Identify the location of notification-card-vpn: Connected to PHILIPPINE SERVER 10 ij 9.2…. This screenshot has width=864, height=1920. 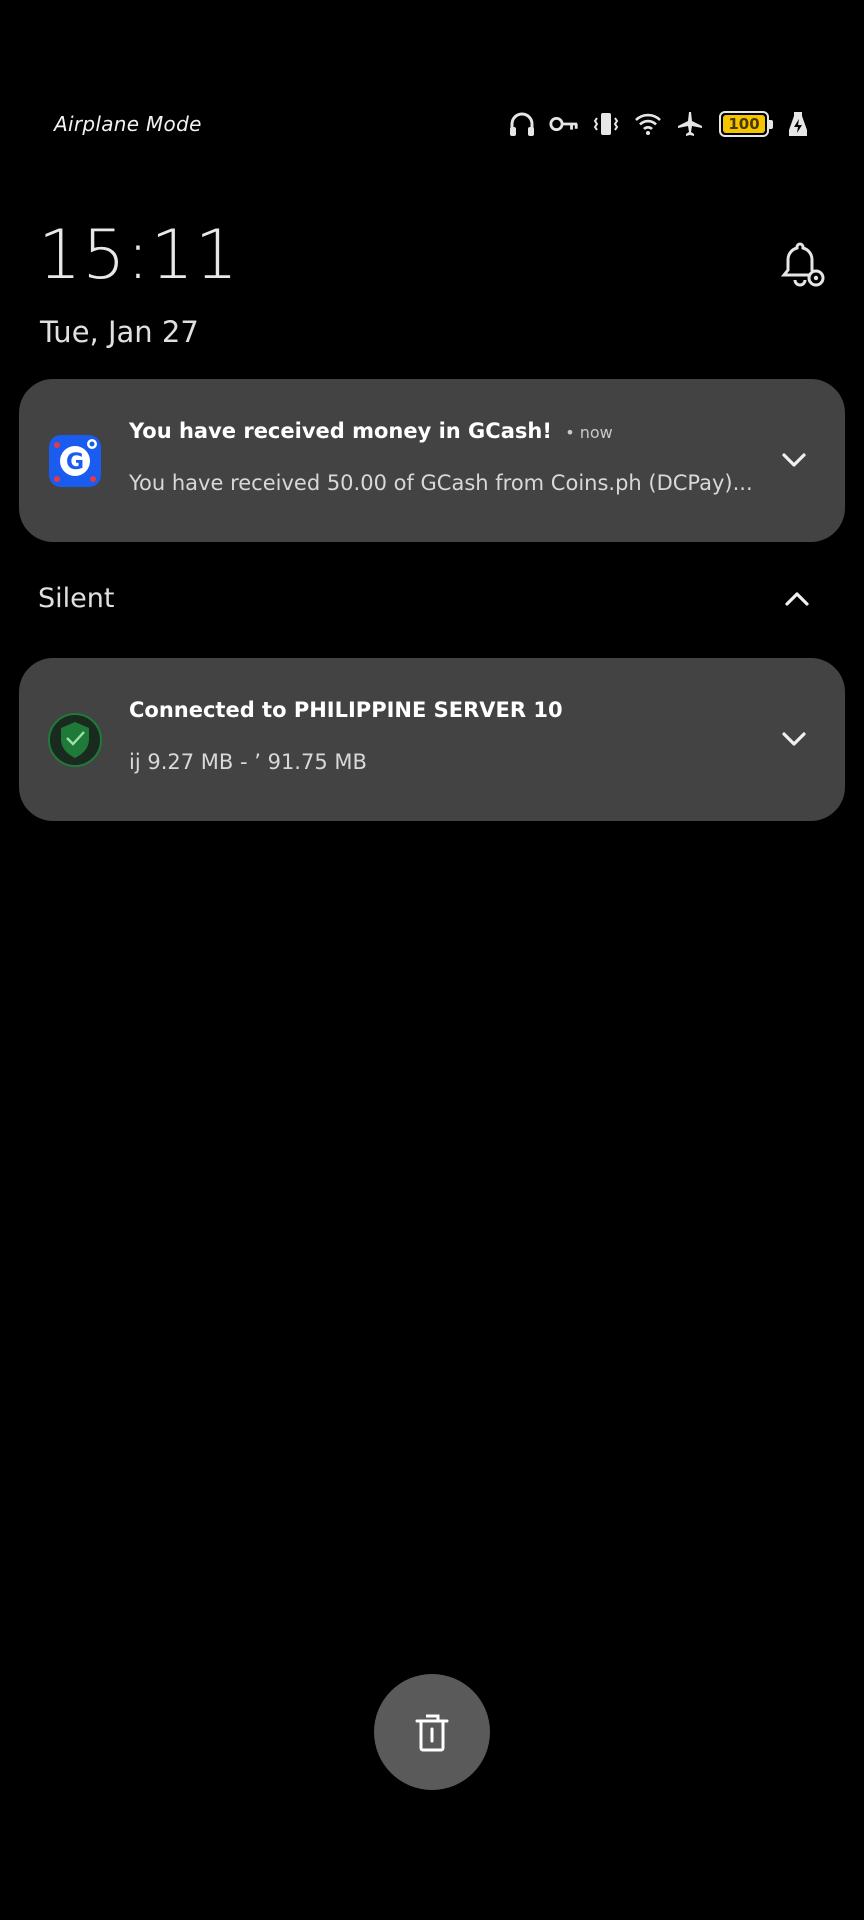
(432, 739).